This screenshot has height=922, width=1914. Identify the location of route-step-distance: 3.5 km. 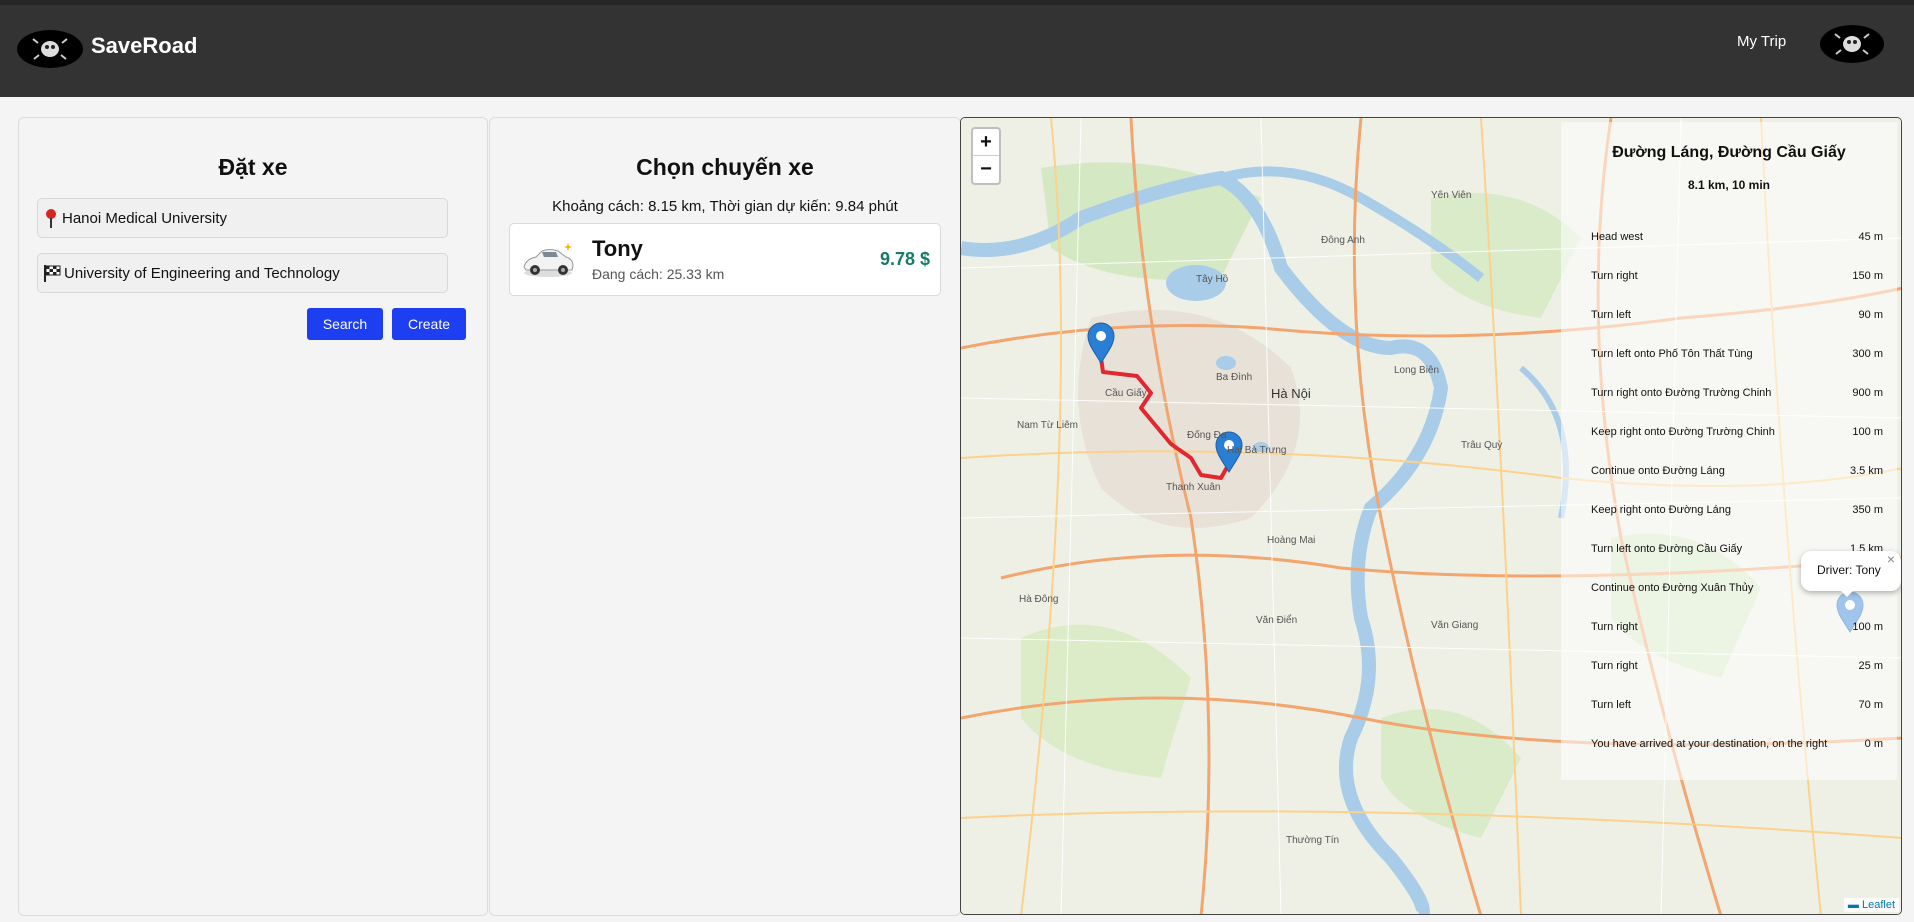
(1866, 471).